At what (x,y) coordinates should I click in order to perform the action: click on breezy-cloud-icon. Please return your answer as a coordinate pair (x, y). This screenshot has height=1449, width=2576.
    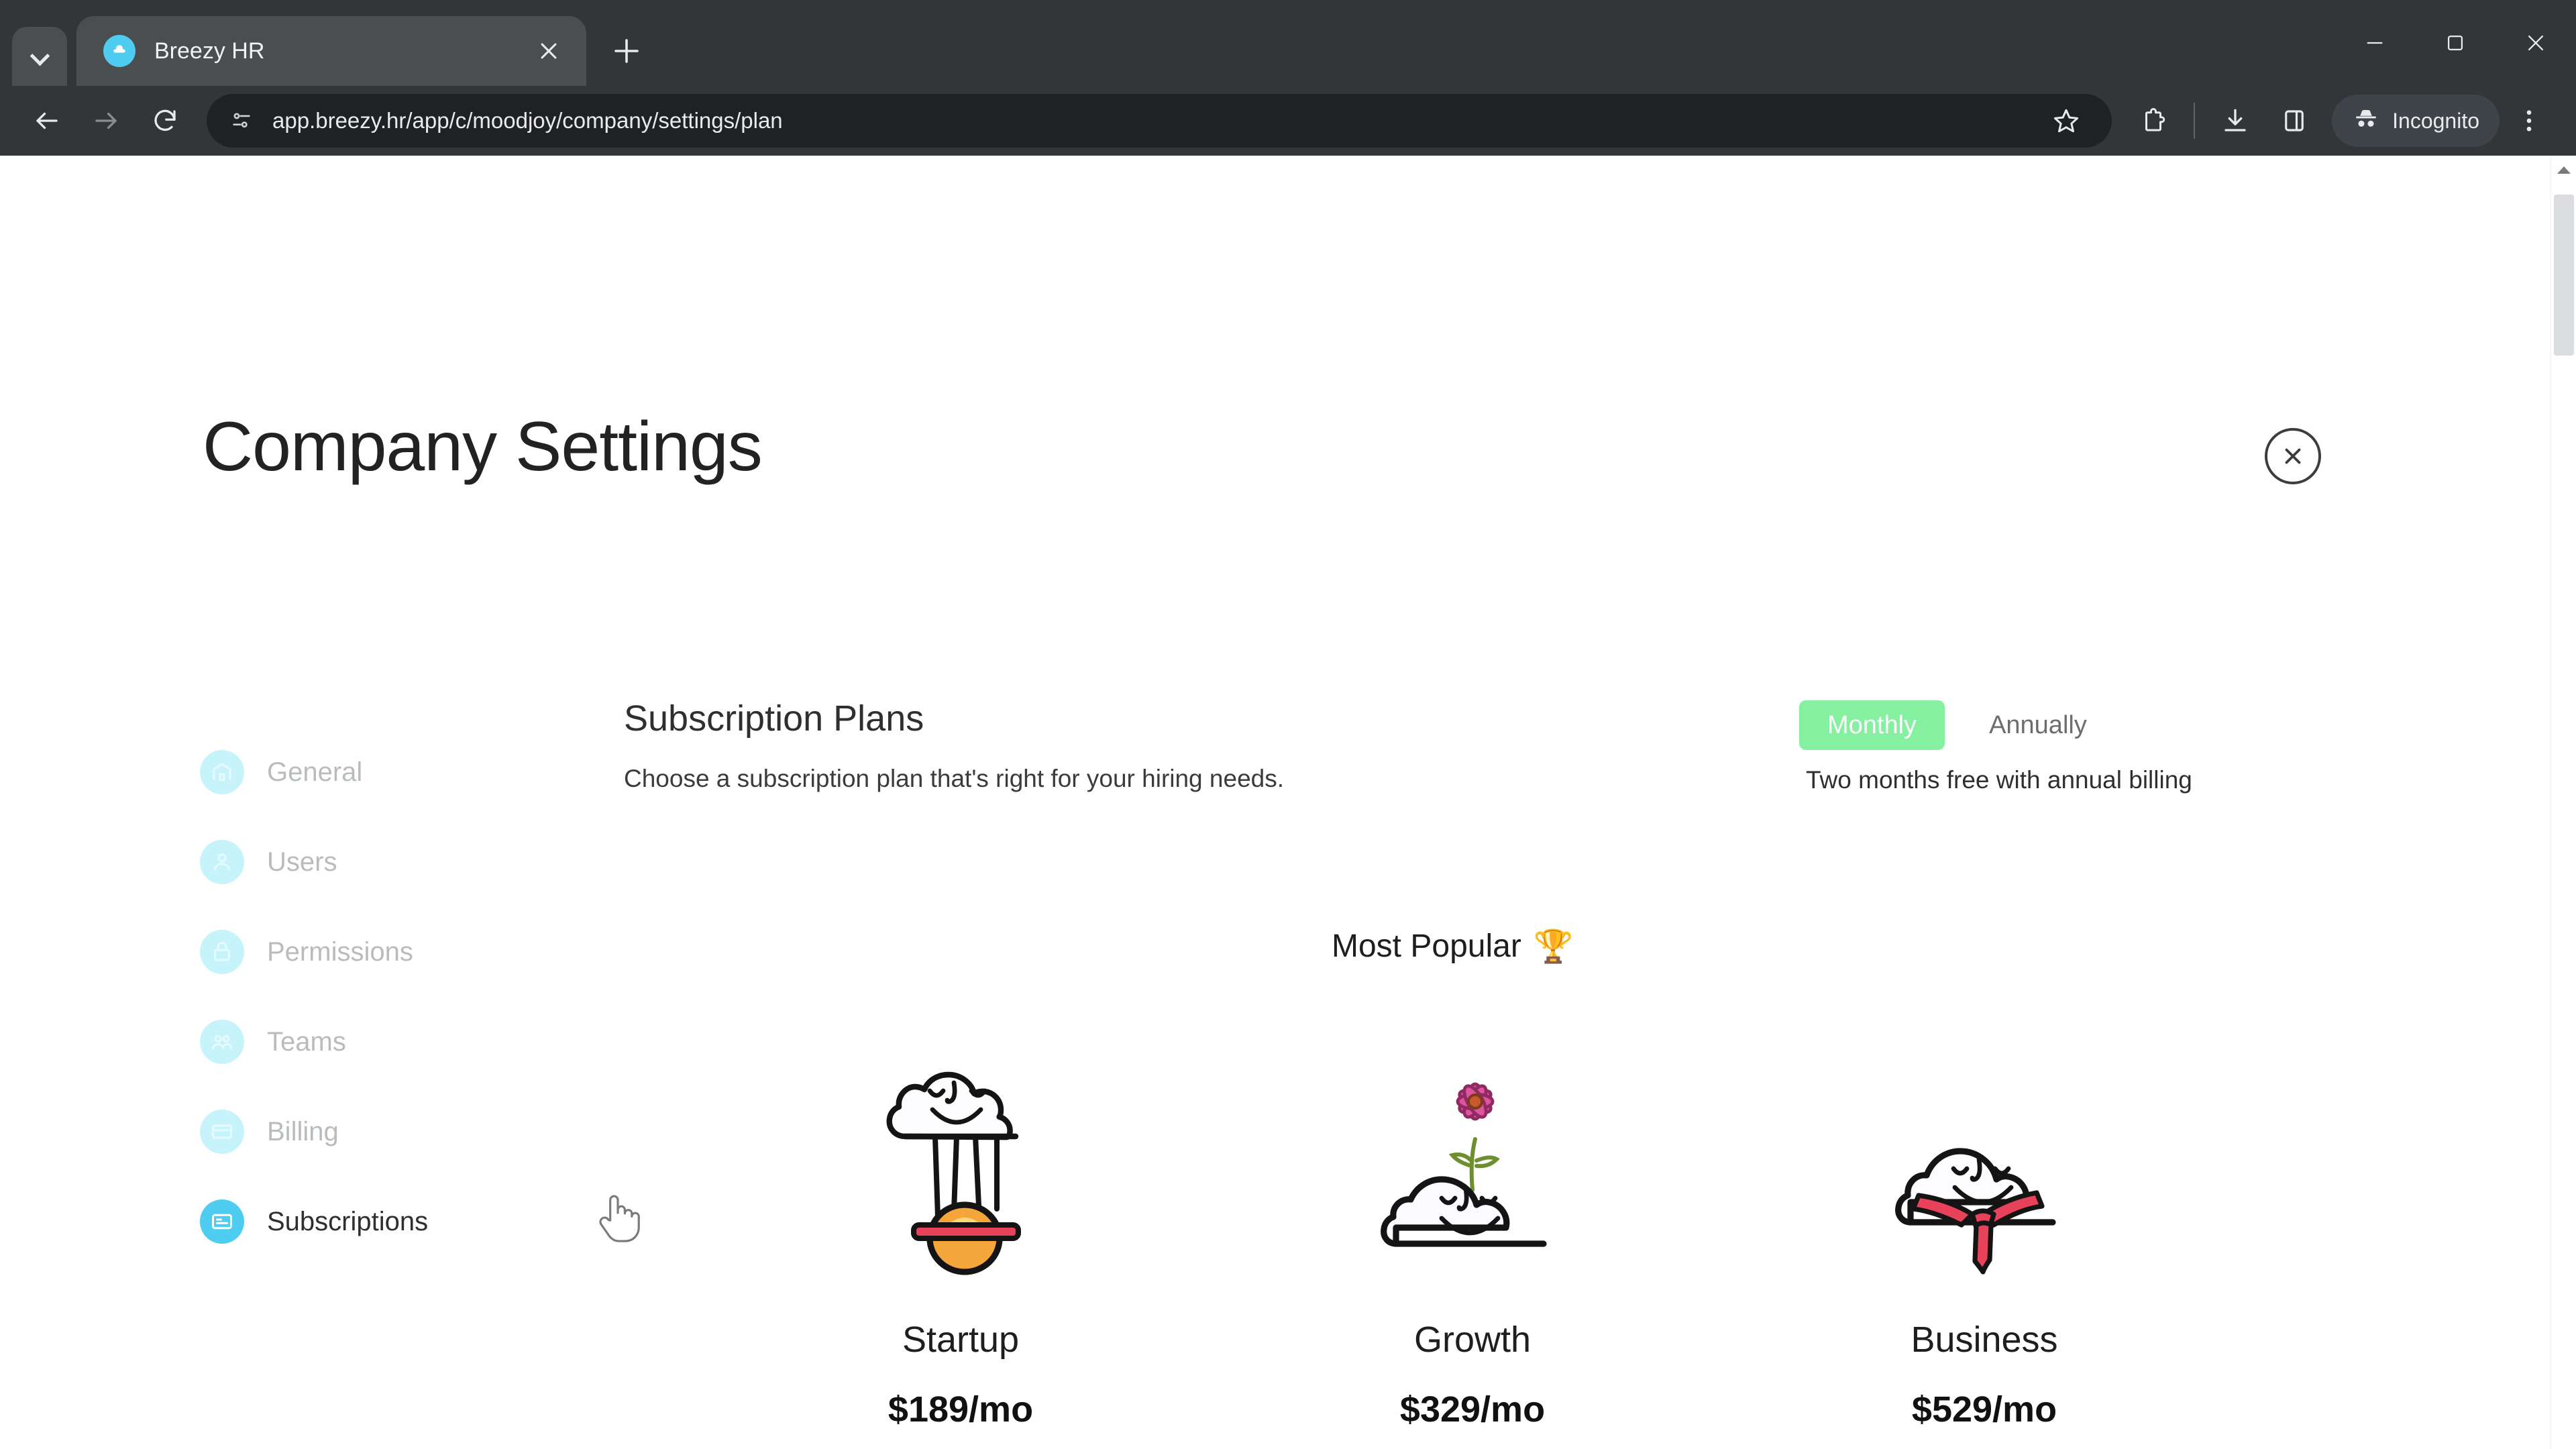
    Looking at the image, I should click on (119, 51).